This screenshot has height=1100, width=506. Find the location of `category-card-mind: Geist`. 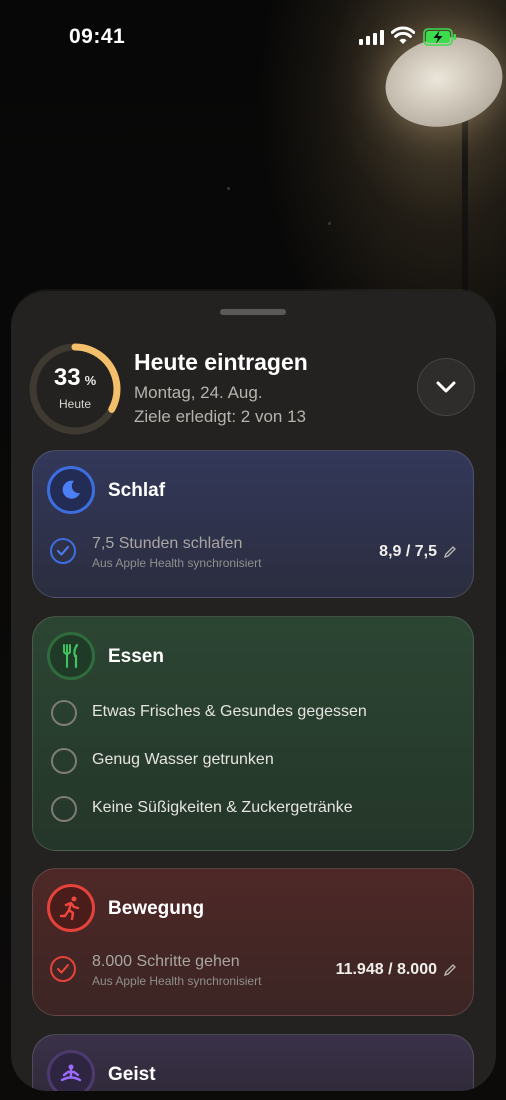

category-card-mind: Geist is located at coordinates (253, 1062).